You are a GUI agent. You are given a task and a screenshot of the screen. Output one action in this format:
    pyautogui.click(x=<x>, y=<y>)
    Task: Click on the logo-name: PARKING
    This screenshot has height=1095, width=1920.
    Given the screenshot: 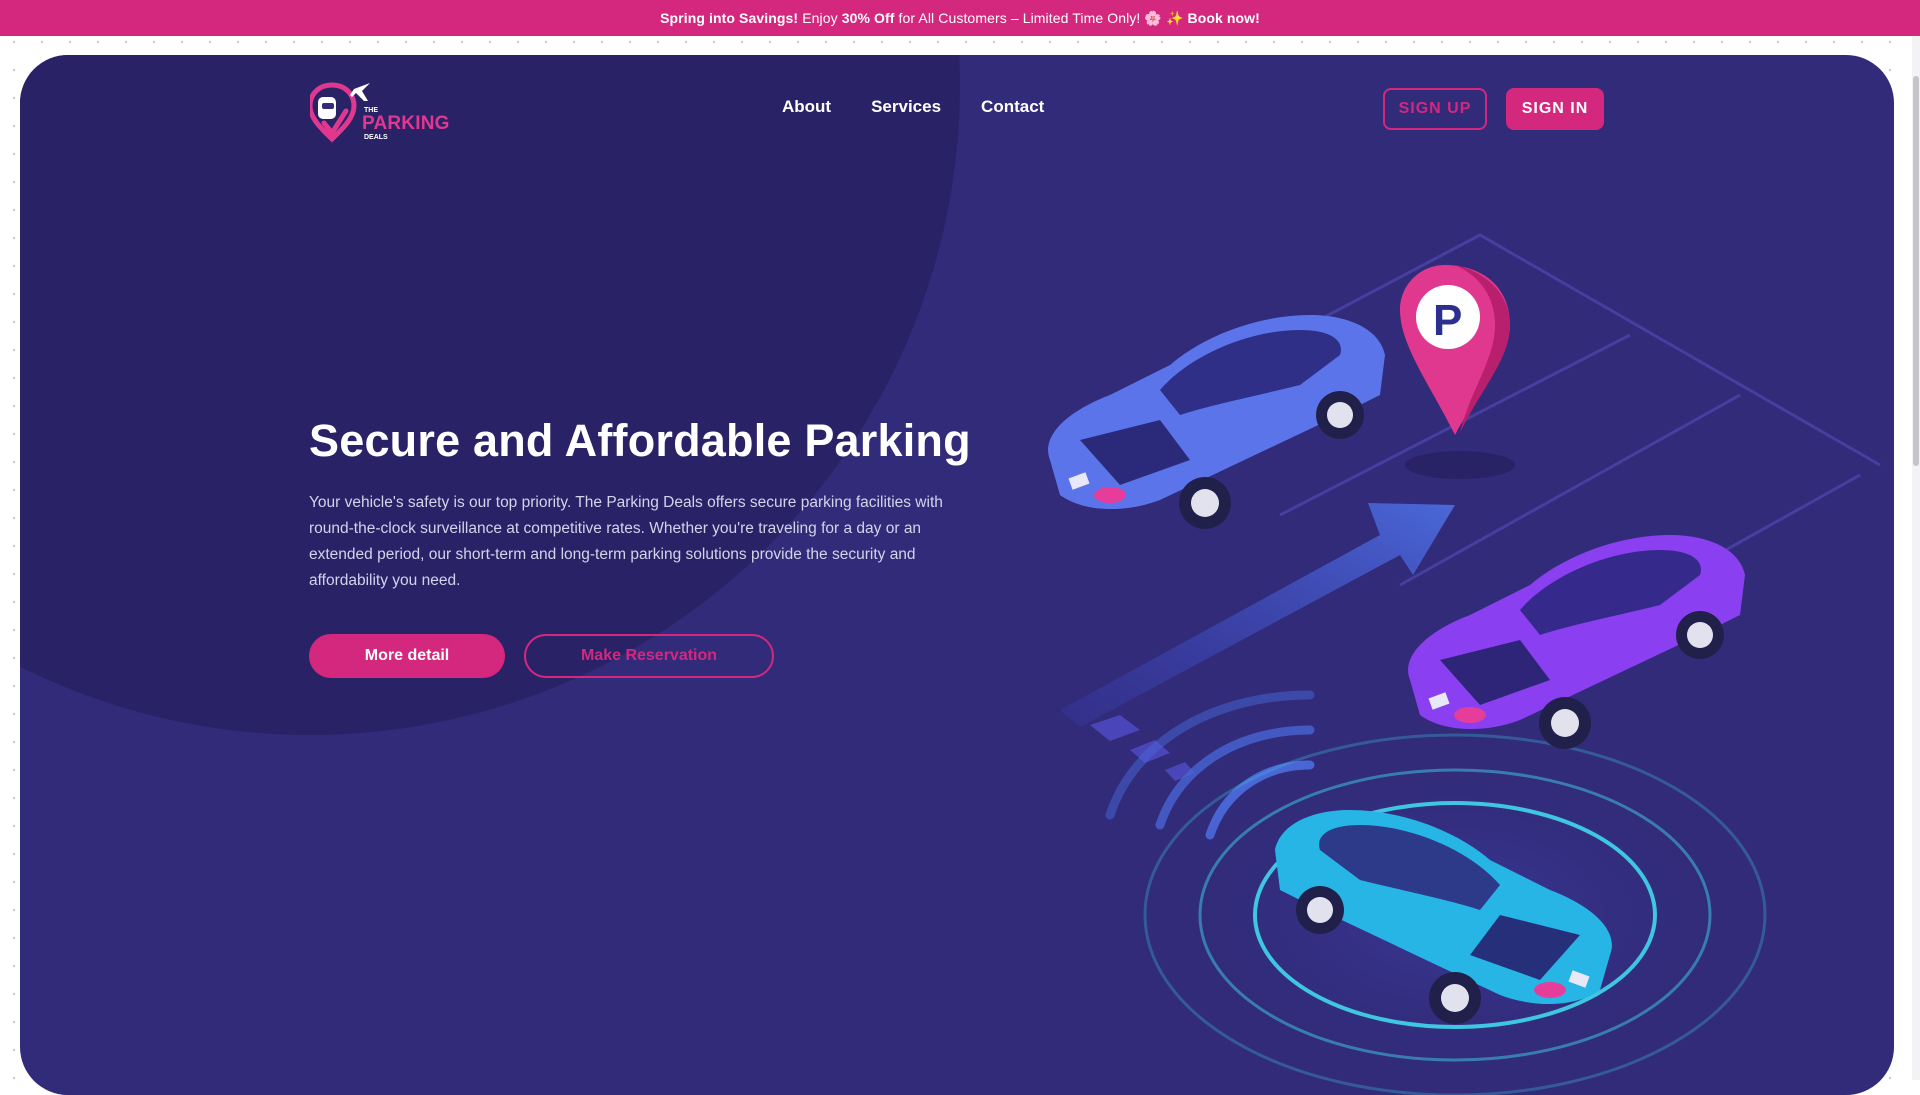 What is the action you would take?
    pyautogui.click(x=406, y=123)
    